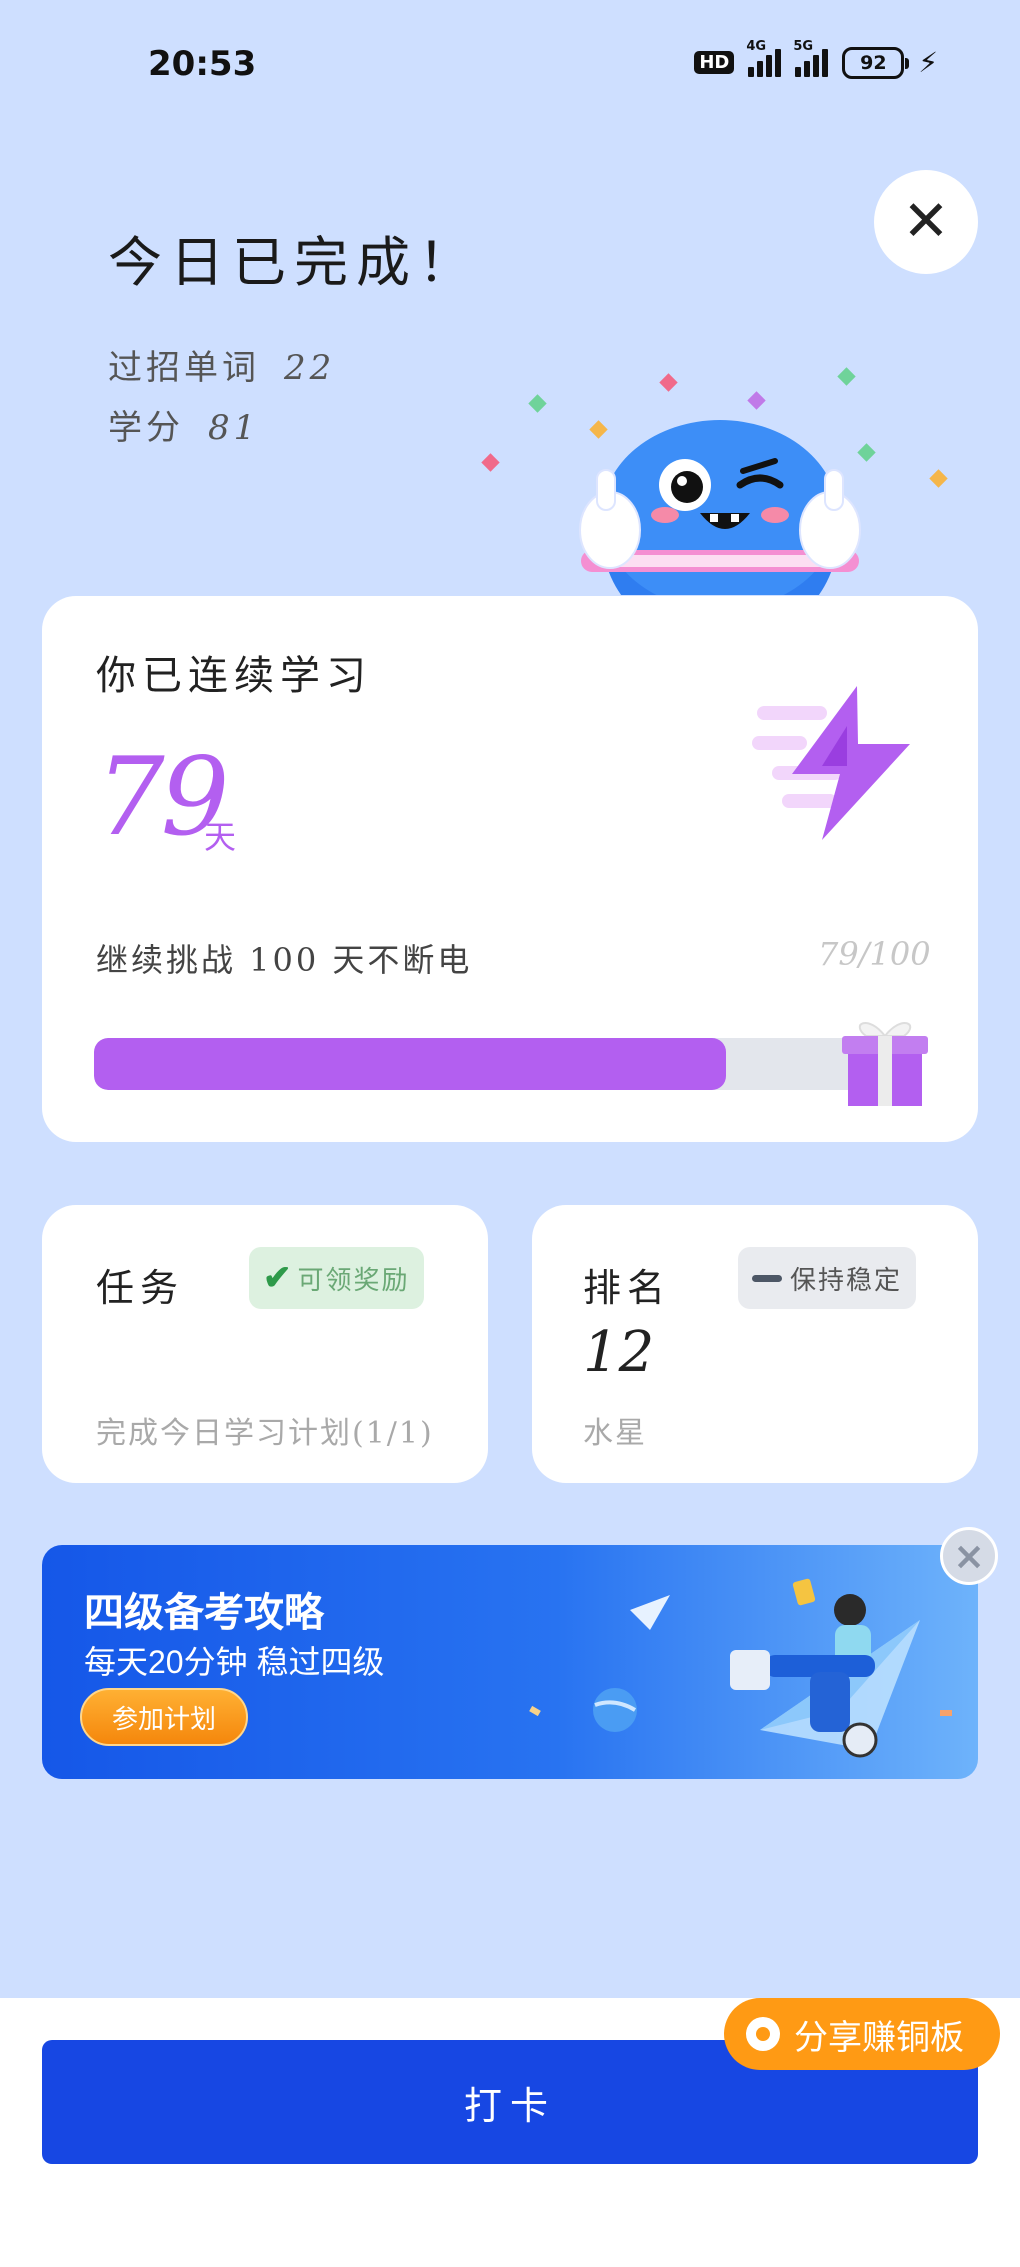 Image resolution: width=1020 pixels, height=2267 pixels. I want to click on streak-title: 你已连续学习, so click(234, 676).